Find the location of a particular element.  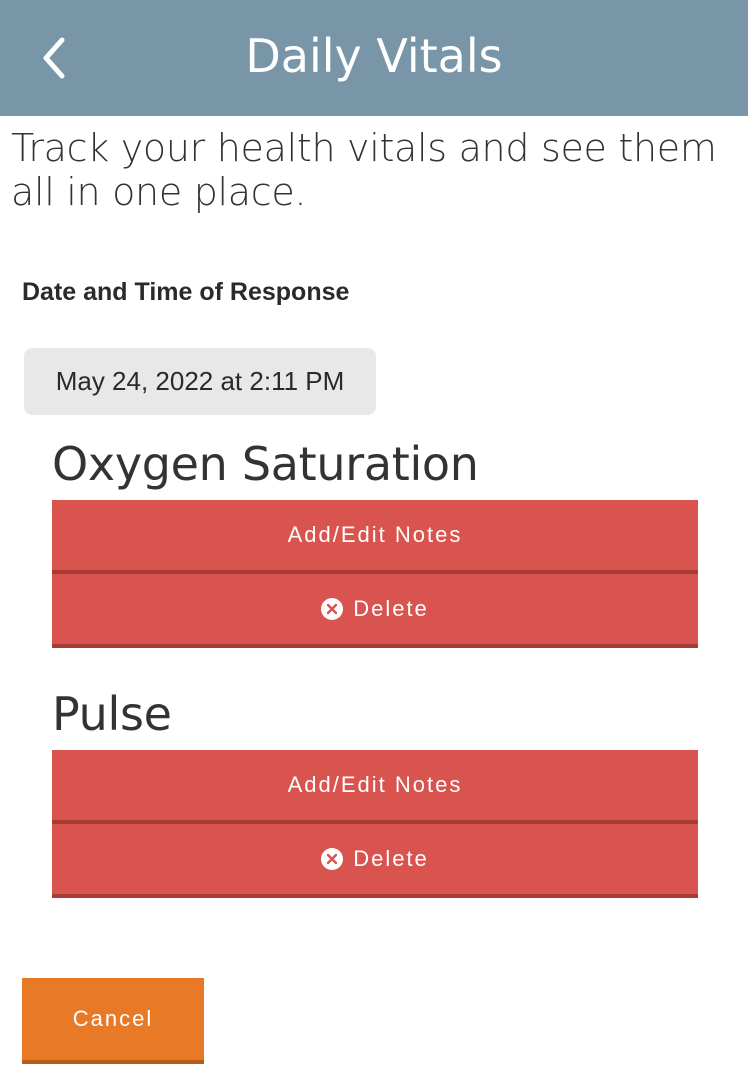

cancel-label: Cancel is located at coordinates (113, 1018).